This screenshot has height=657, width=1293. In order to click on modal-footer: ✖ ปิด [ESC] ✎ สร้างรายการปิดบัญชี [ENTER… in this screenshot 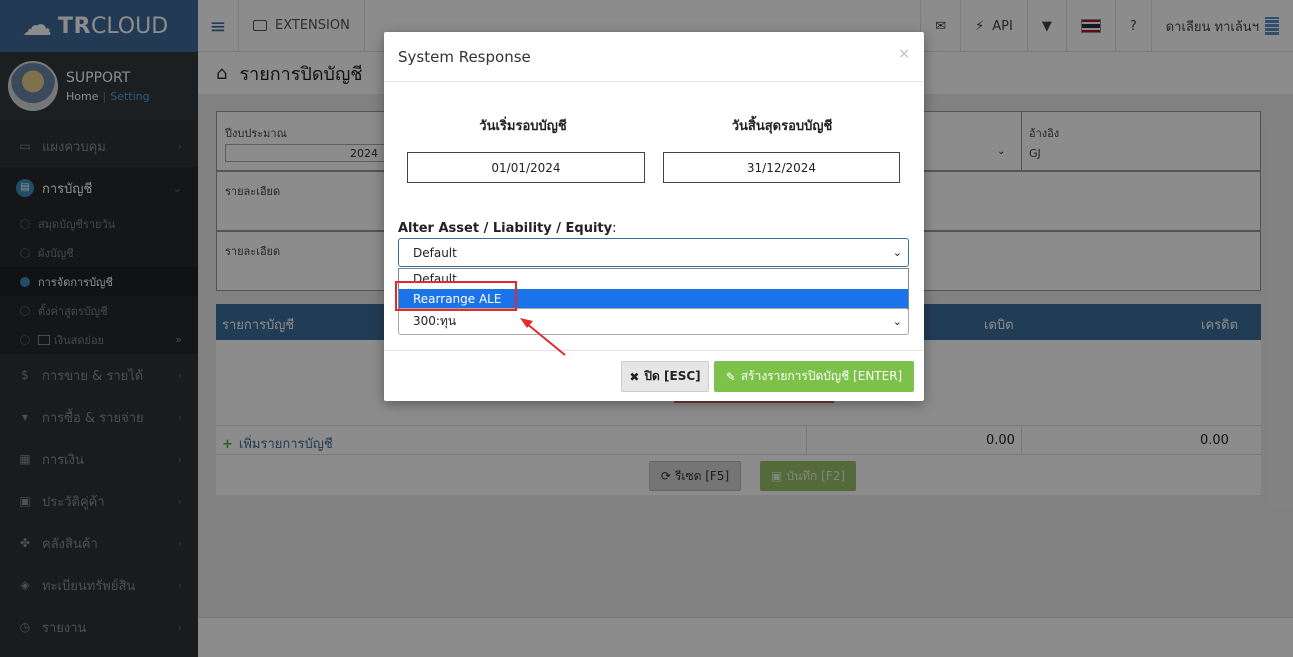, I will do `click(654, 375)`.